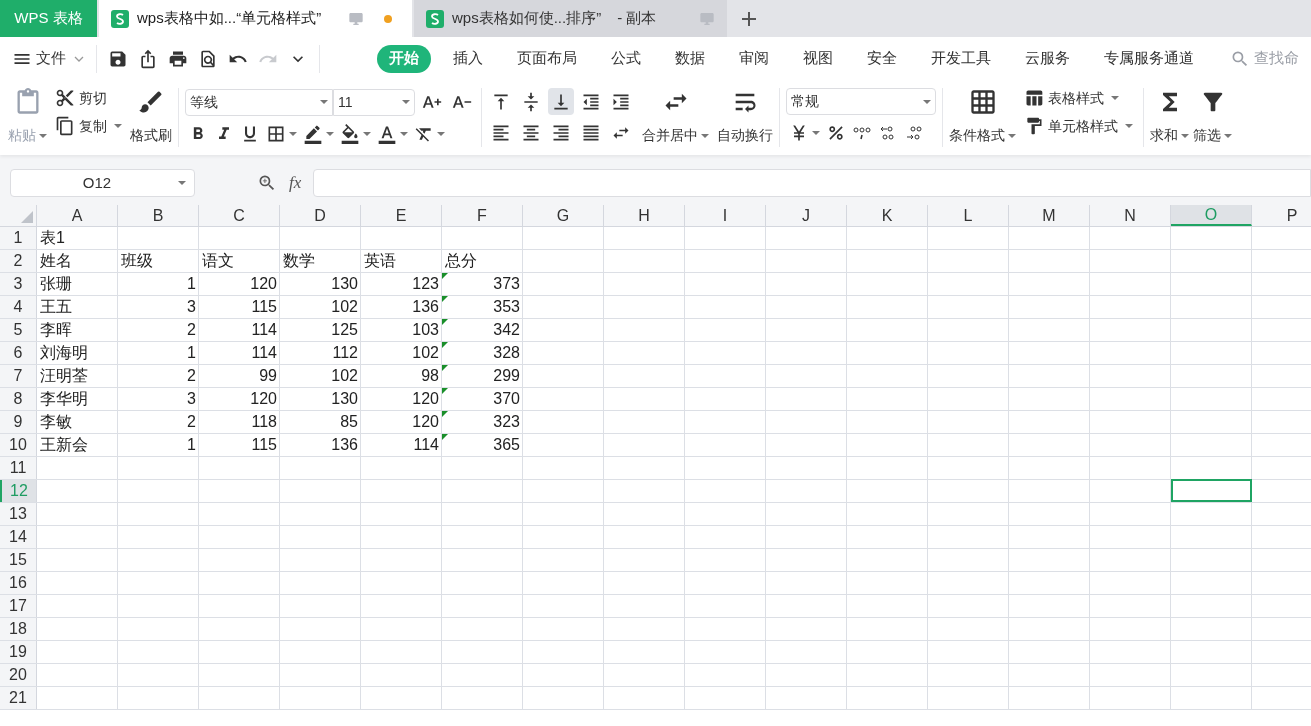 The height and width of the screenshot is (726, 1311). I want to click on ribbon-tab: 插入, so click(468, 58).